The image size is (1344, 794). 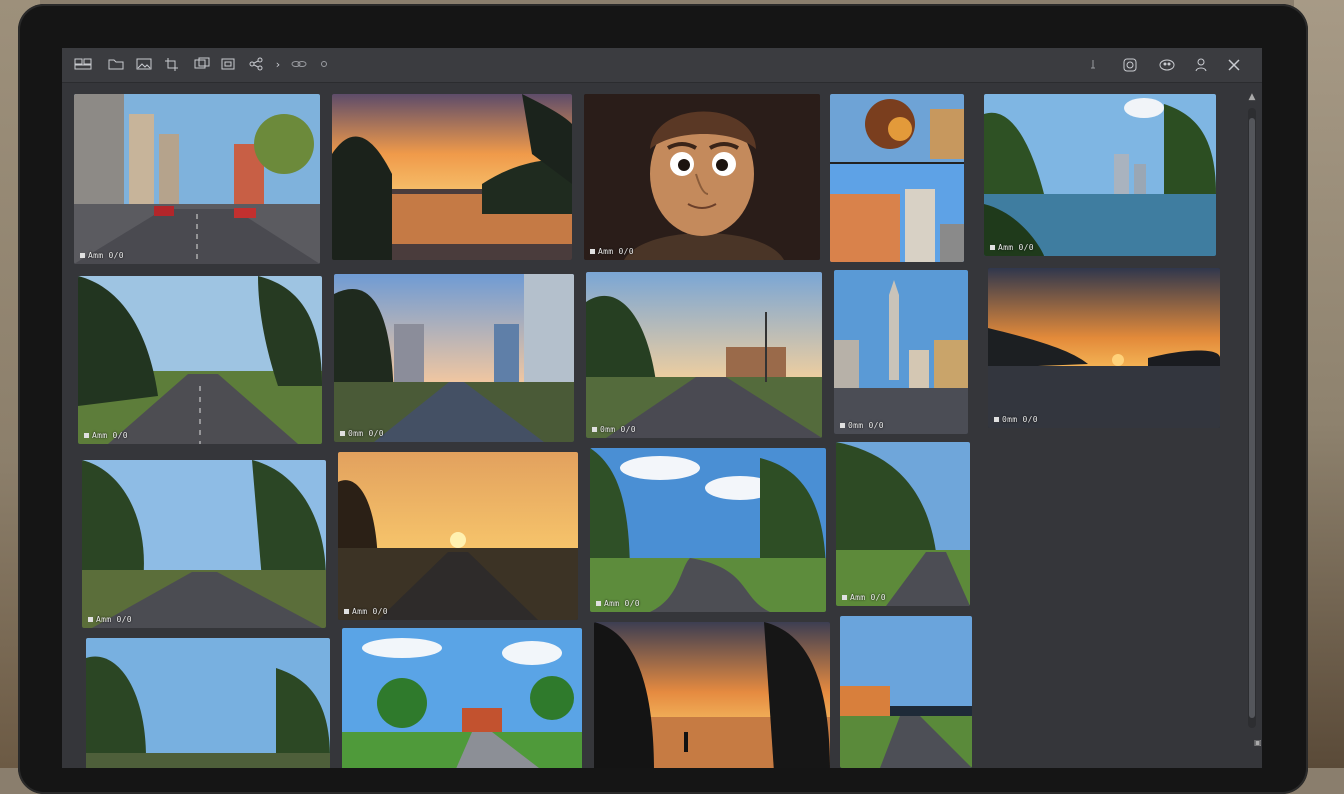 I want to click on chevron-right-icon: ›, so click(x=278, y=65).